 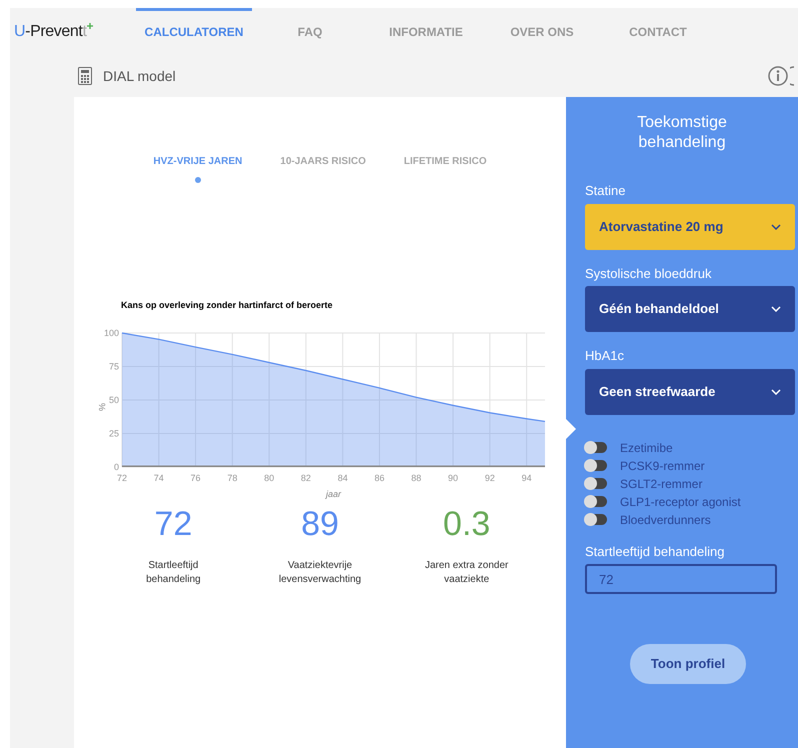 What do you see at coordinates (605, 356) in the screenshot?
I see `field-label: HbA1c` at bounding box center [605, 356].